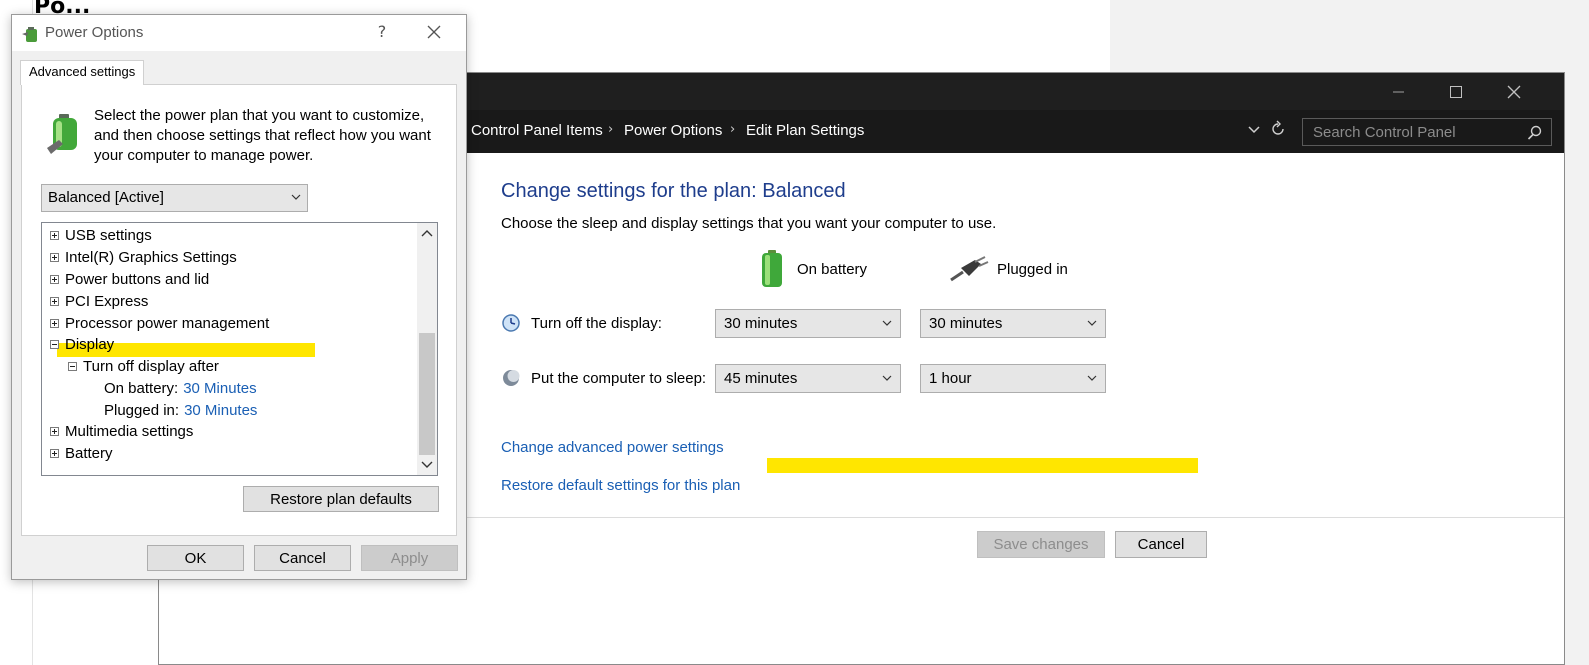 The width and height of the screenshot is (1589, 665). Describe the element at coordinates (673, 191) in the screenshot. I see `page-title: Change settings for the plan: Balanced` at that location.